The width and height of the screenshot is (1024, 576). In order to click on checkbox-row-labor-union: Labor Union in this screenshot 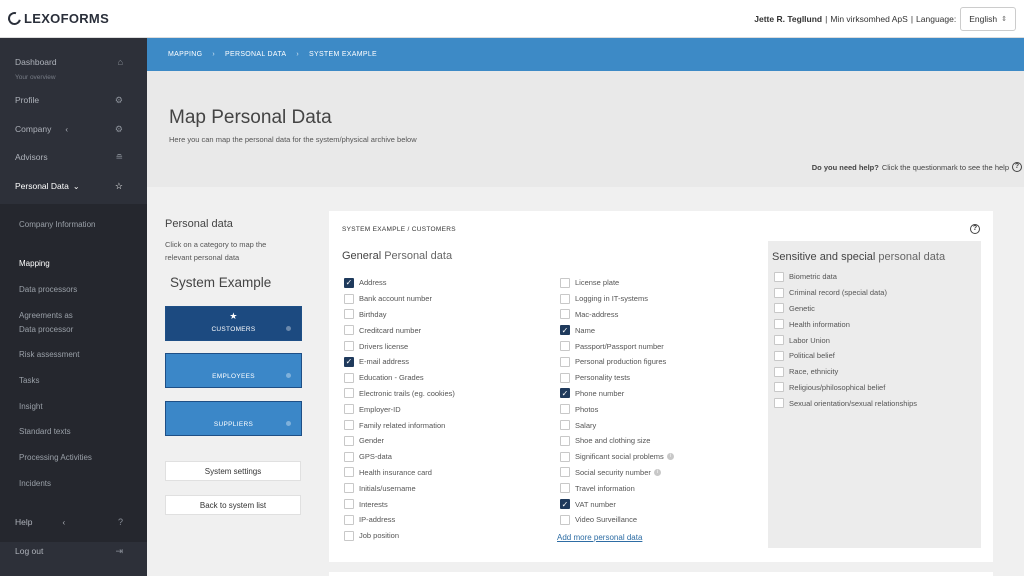, I will do `click(845, 340)`.